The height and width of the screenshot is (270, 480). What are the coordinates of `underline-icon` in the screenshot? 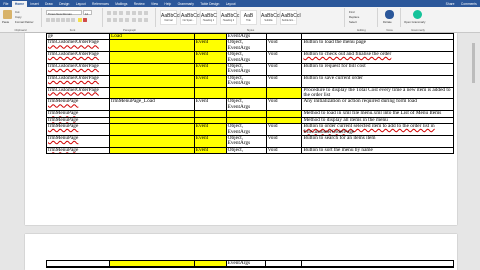 It's located at (58, 20).